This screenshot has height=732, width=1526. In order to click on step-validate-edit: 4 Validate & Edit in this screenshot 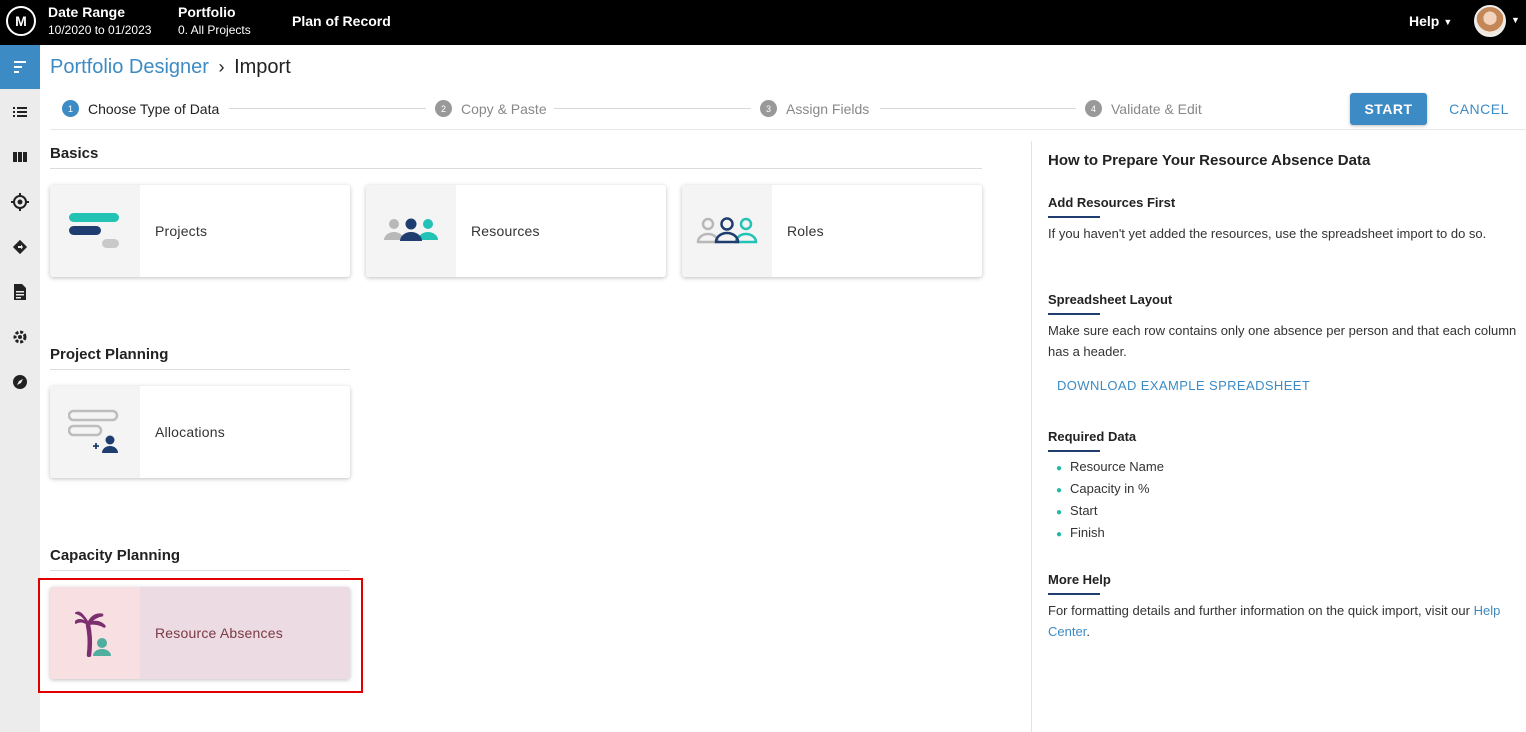, I will do `click(1143, 108)`.